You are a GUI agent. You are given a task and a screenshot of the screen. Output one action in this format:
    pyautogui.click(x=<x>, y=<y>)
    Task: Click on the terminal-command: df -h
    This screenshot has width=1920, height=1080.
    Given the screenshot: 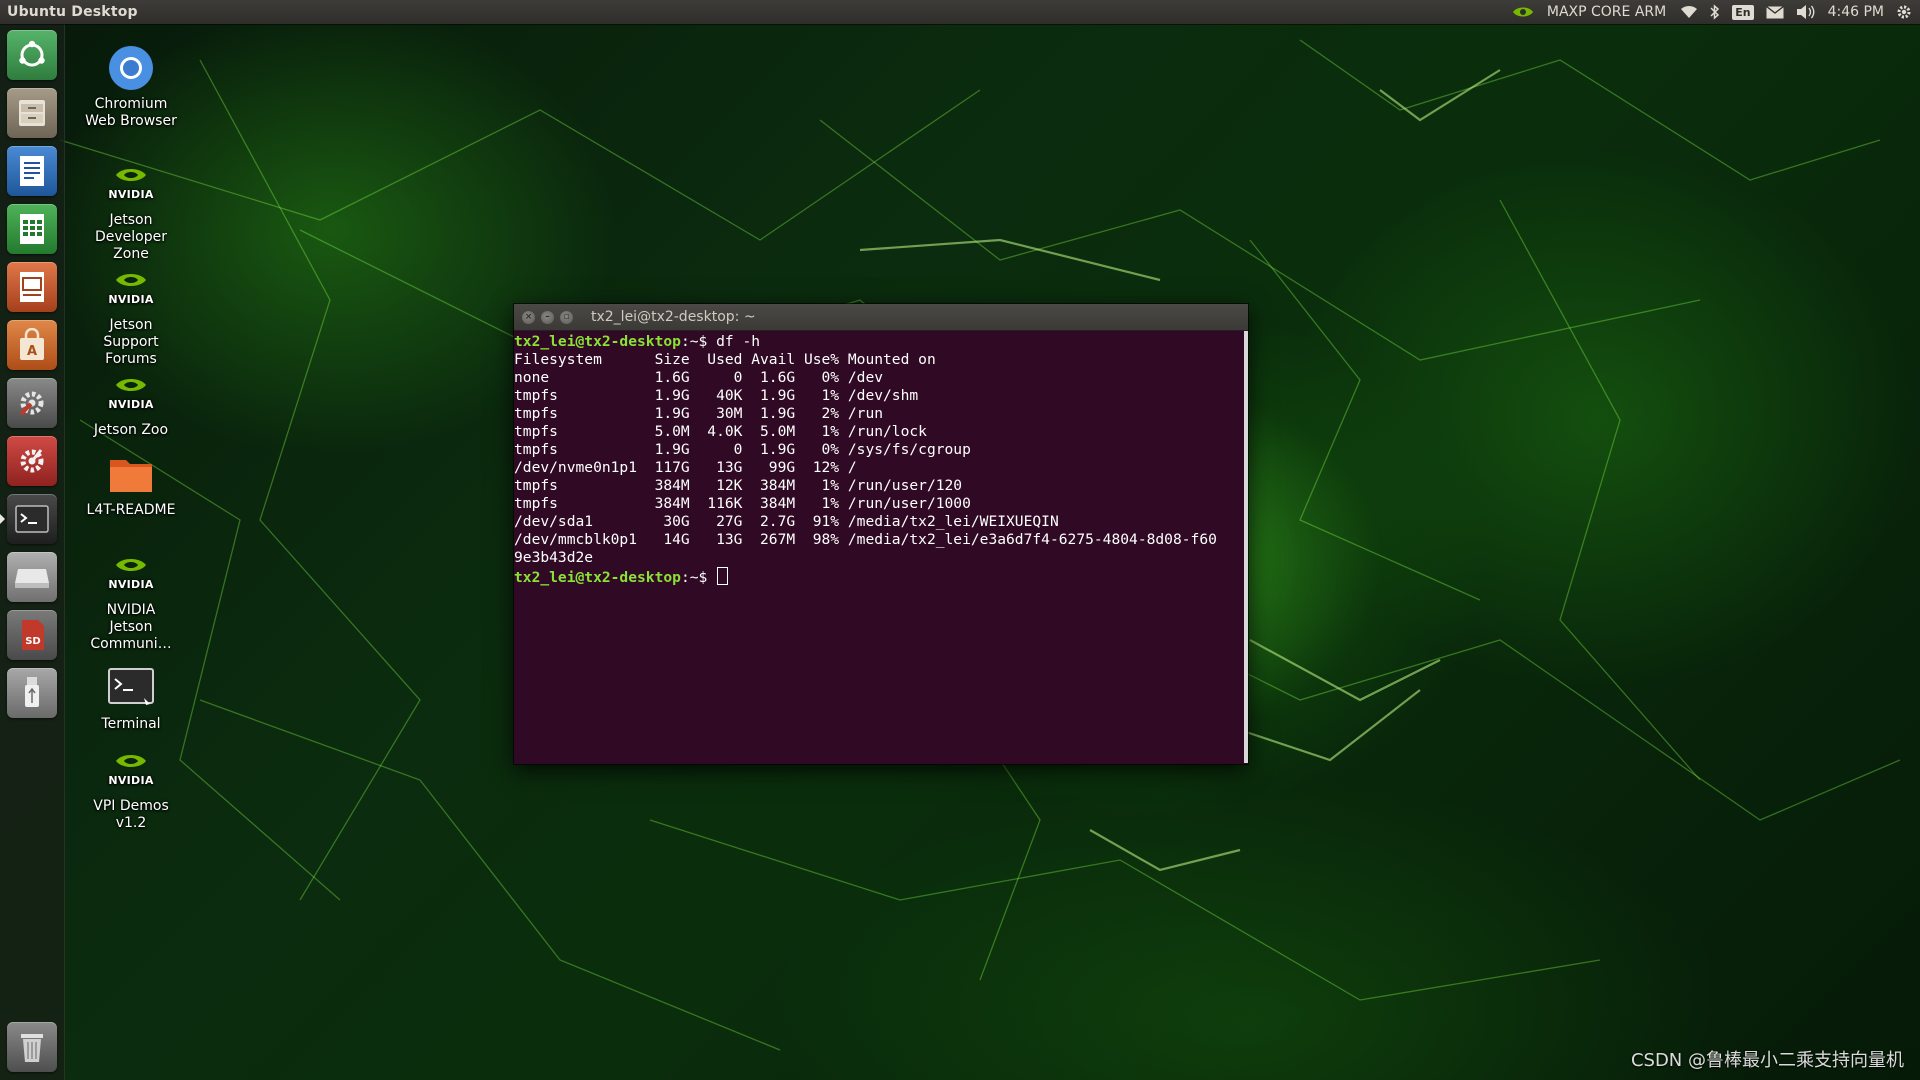 What is the action you would take?
    pyautogui.click(x=738, y=341)
    